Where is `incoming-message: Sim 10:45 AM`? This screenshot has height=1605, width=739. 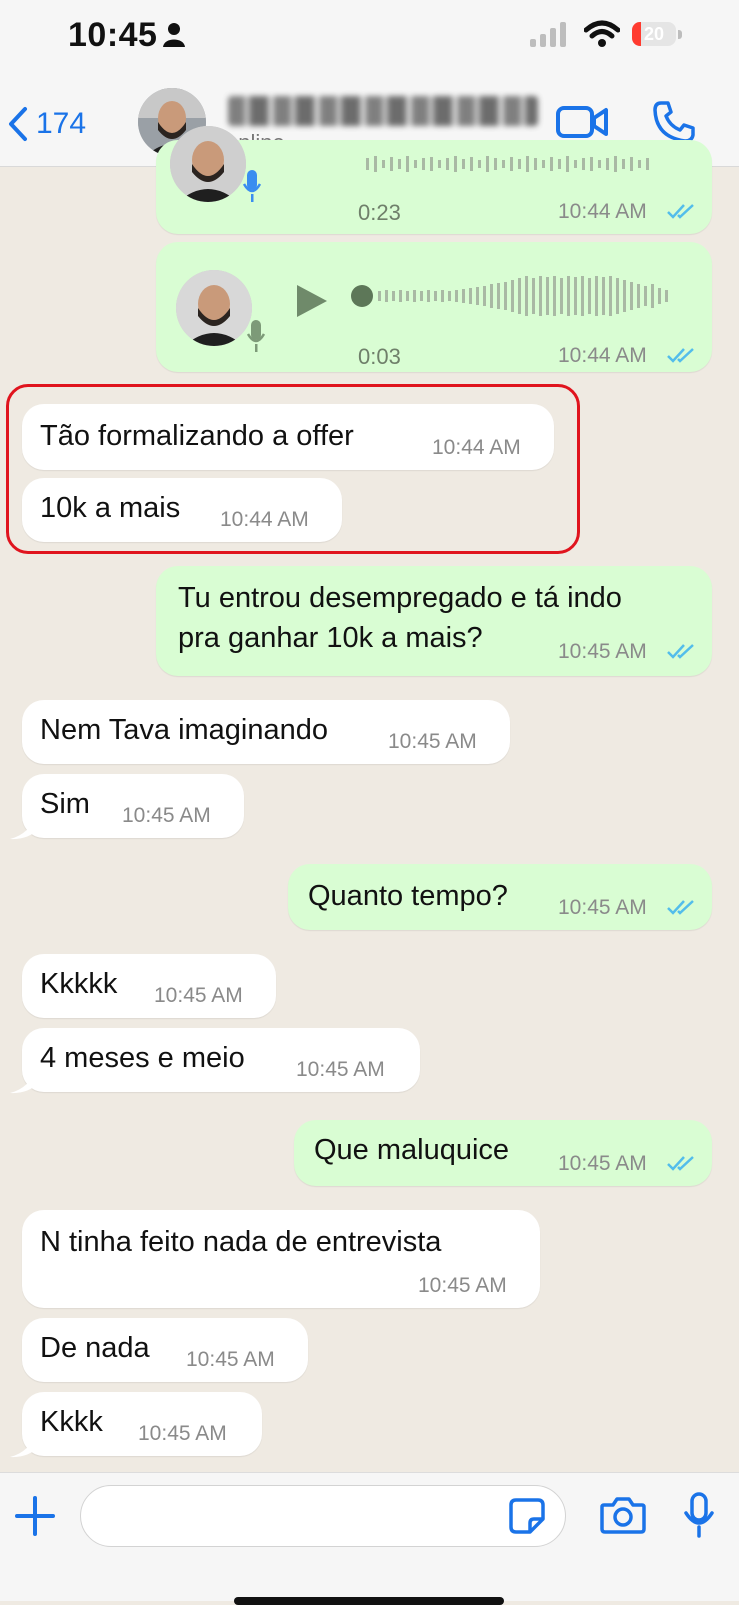 incoming-message: Sim 10:45 AM is located at coordinates (133, 806).